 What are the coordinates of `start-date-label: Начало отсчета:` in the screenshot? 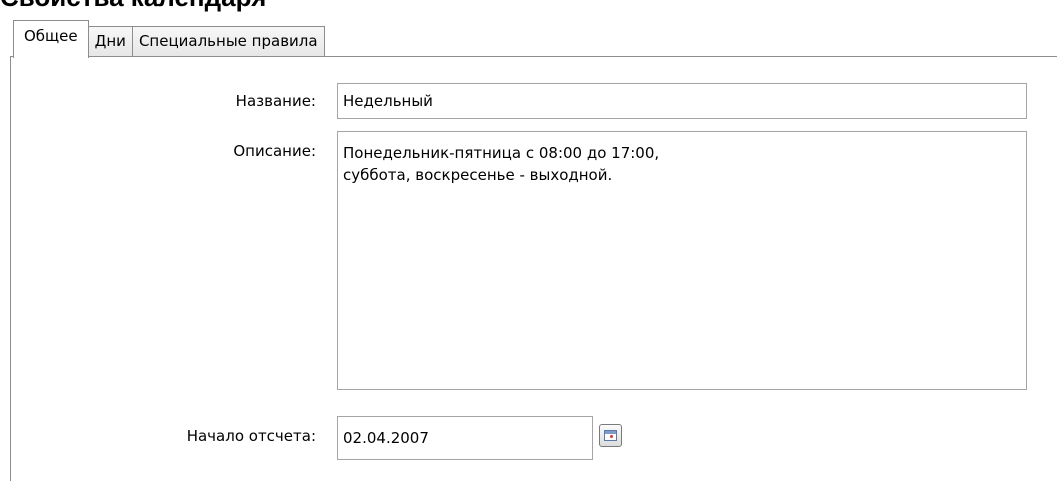 It's located at (251, 436).